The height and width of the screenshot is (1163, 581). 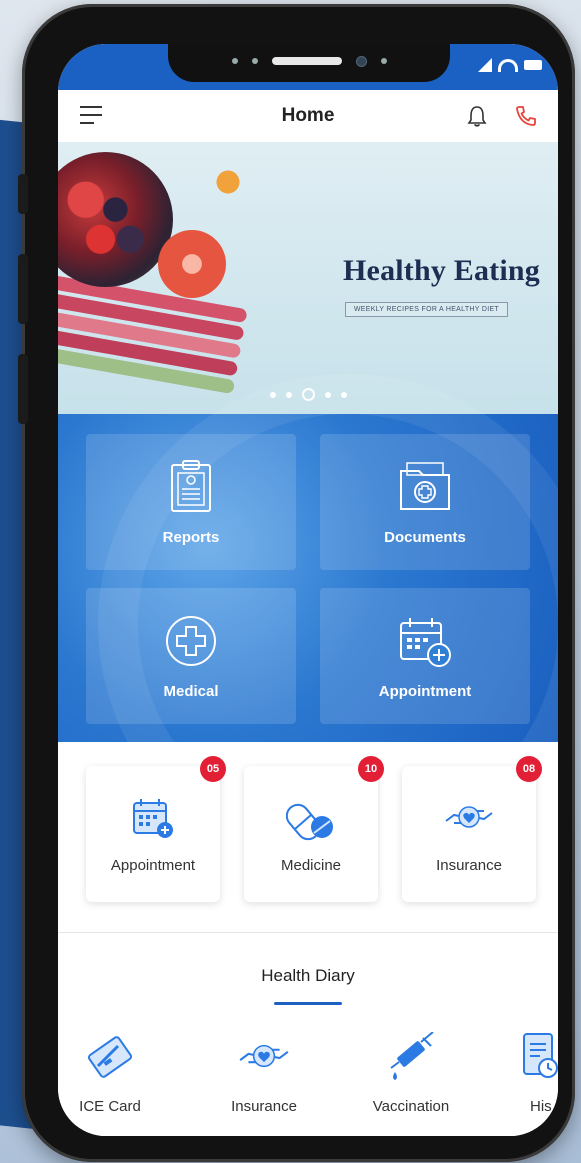 I want to click on tile-documents: Documents, so click(x=425, y=502).